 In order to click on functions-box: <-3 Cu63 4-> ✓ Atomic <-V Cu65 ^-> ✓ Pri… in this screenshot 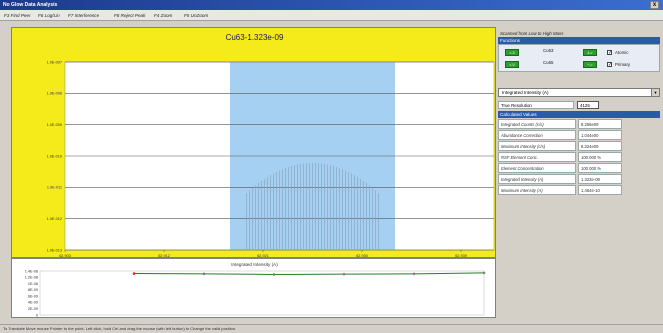, I will do `click(579, 58)`.